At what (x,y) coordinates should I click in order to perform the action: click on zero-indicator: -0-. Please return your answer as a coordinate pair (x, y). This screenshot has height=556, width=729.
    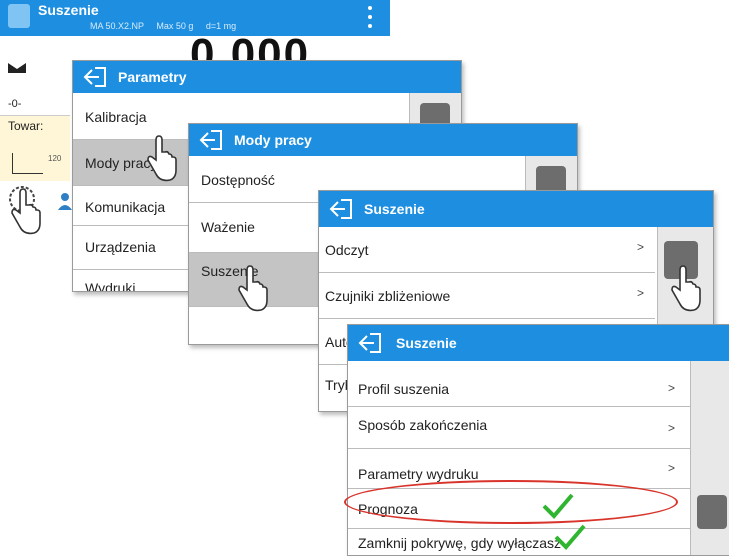
    Looking at the image, I should click on (15, 104).